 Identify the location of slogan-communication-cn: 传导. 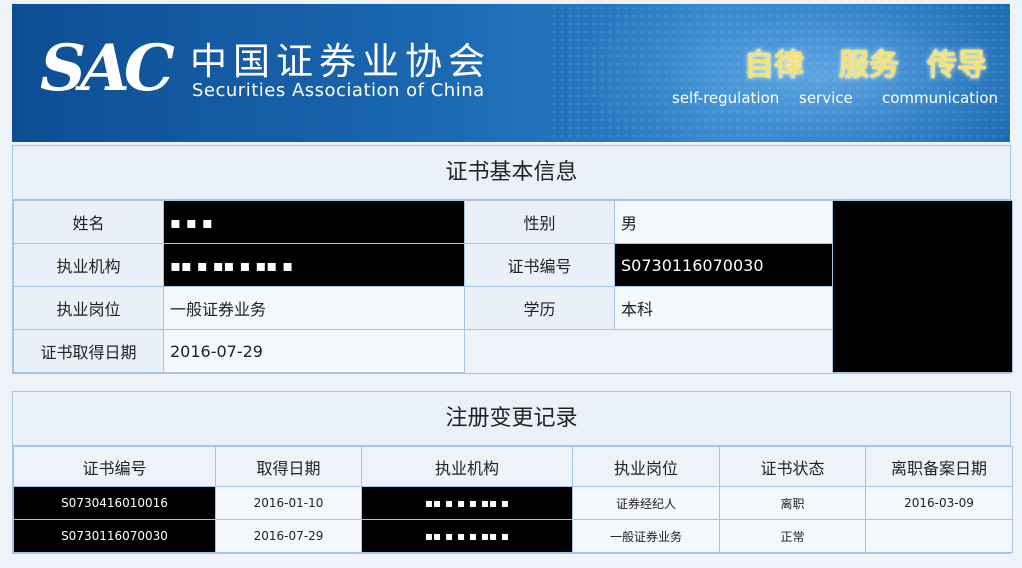
(957, 65).